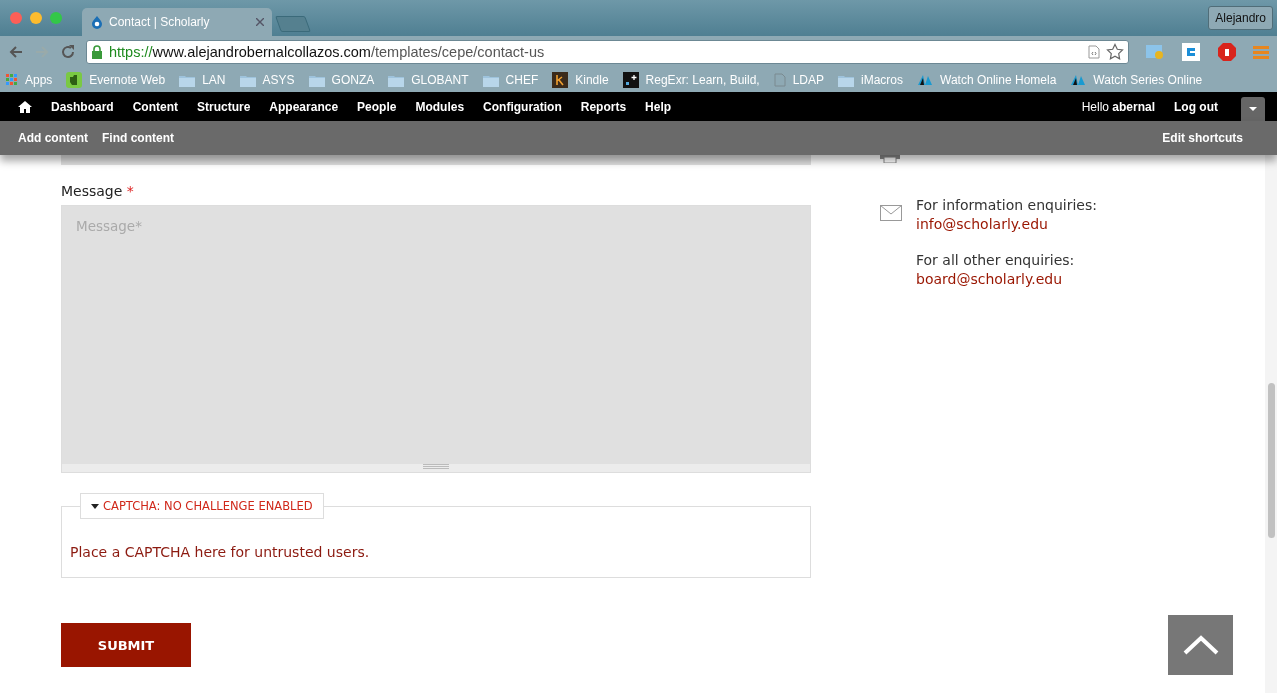 The image size is (1277, 693). I want to click on admin-menu-link: Structure, so click(224, 106).